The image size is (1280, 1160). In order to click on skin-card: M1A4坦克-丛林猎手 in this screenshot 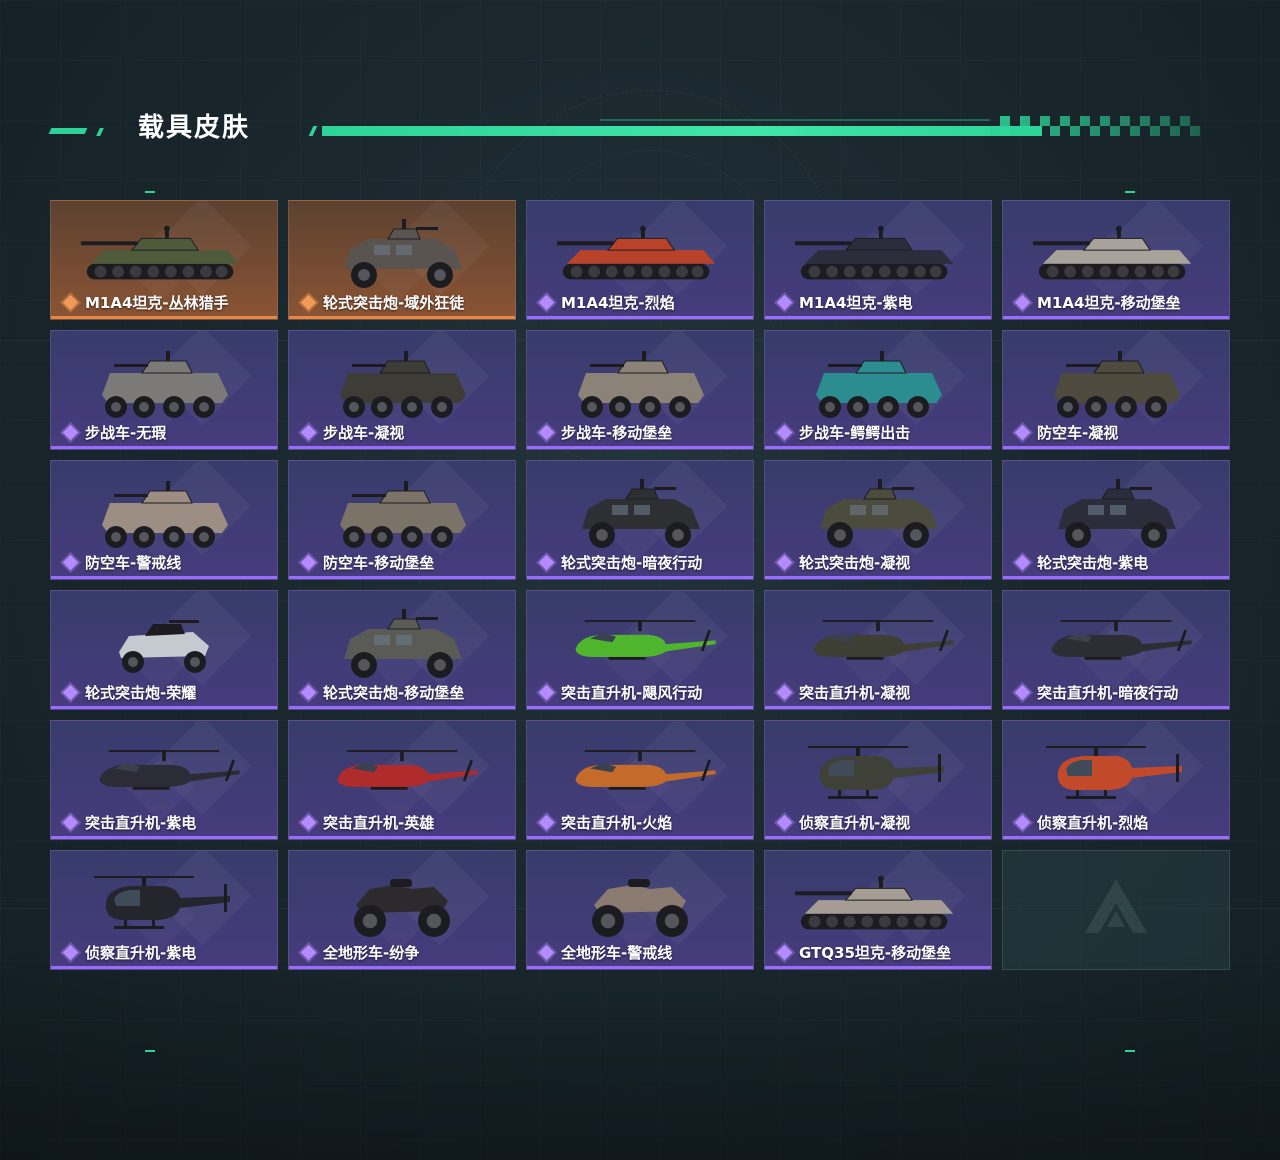, I will do `click(164, 260)`.